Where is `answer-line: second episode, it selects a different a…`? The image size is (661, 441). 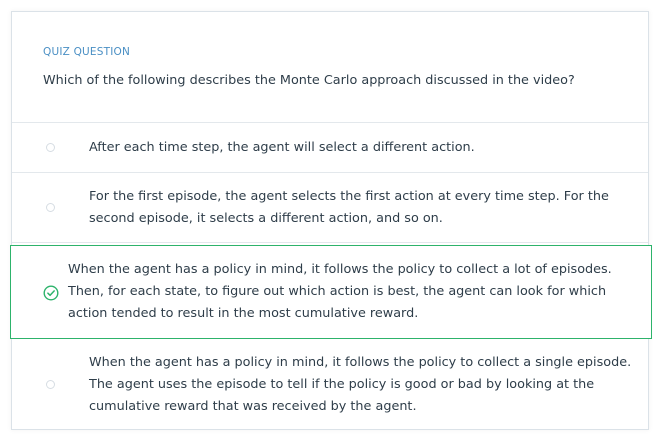
answer-line: second episode, it selects a different a… is located at coordinates (266, 218).